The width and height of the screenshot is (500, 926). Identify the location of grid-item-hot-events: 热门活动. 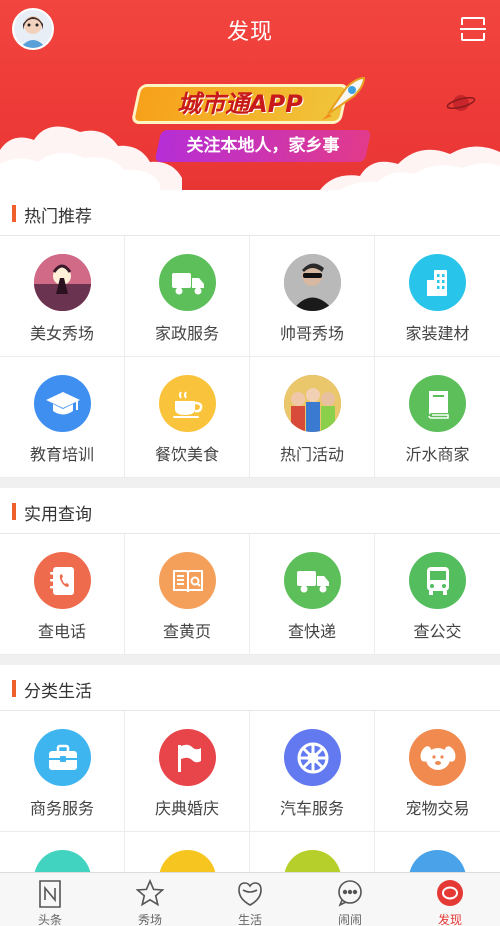
(312, 417).